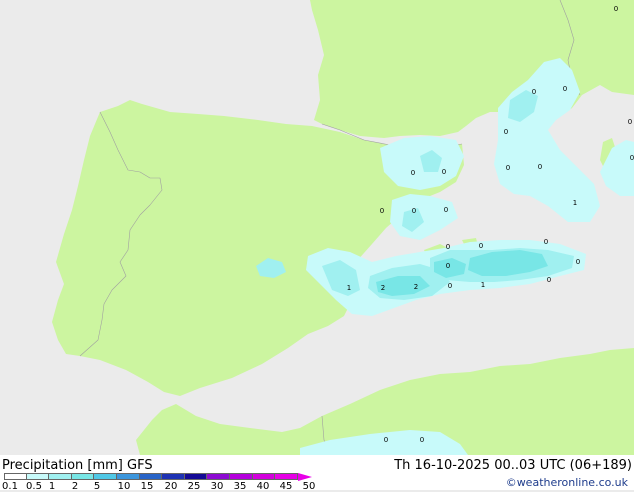 Image resolution: width=634 pixels, height=492 pixels. What do you see at coordinates (97, 486) in the screenshot?
I see `colorbar-tick-label: 5` at bounding box center [97, 486].